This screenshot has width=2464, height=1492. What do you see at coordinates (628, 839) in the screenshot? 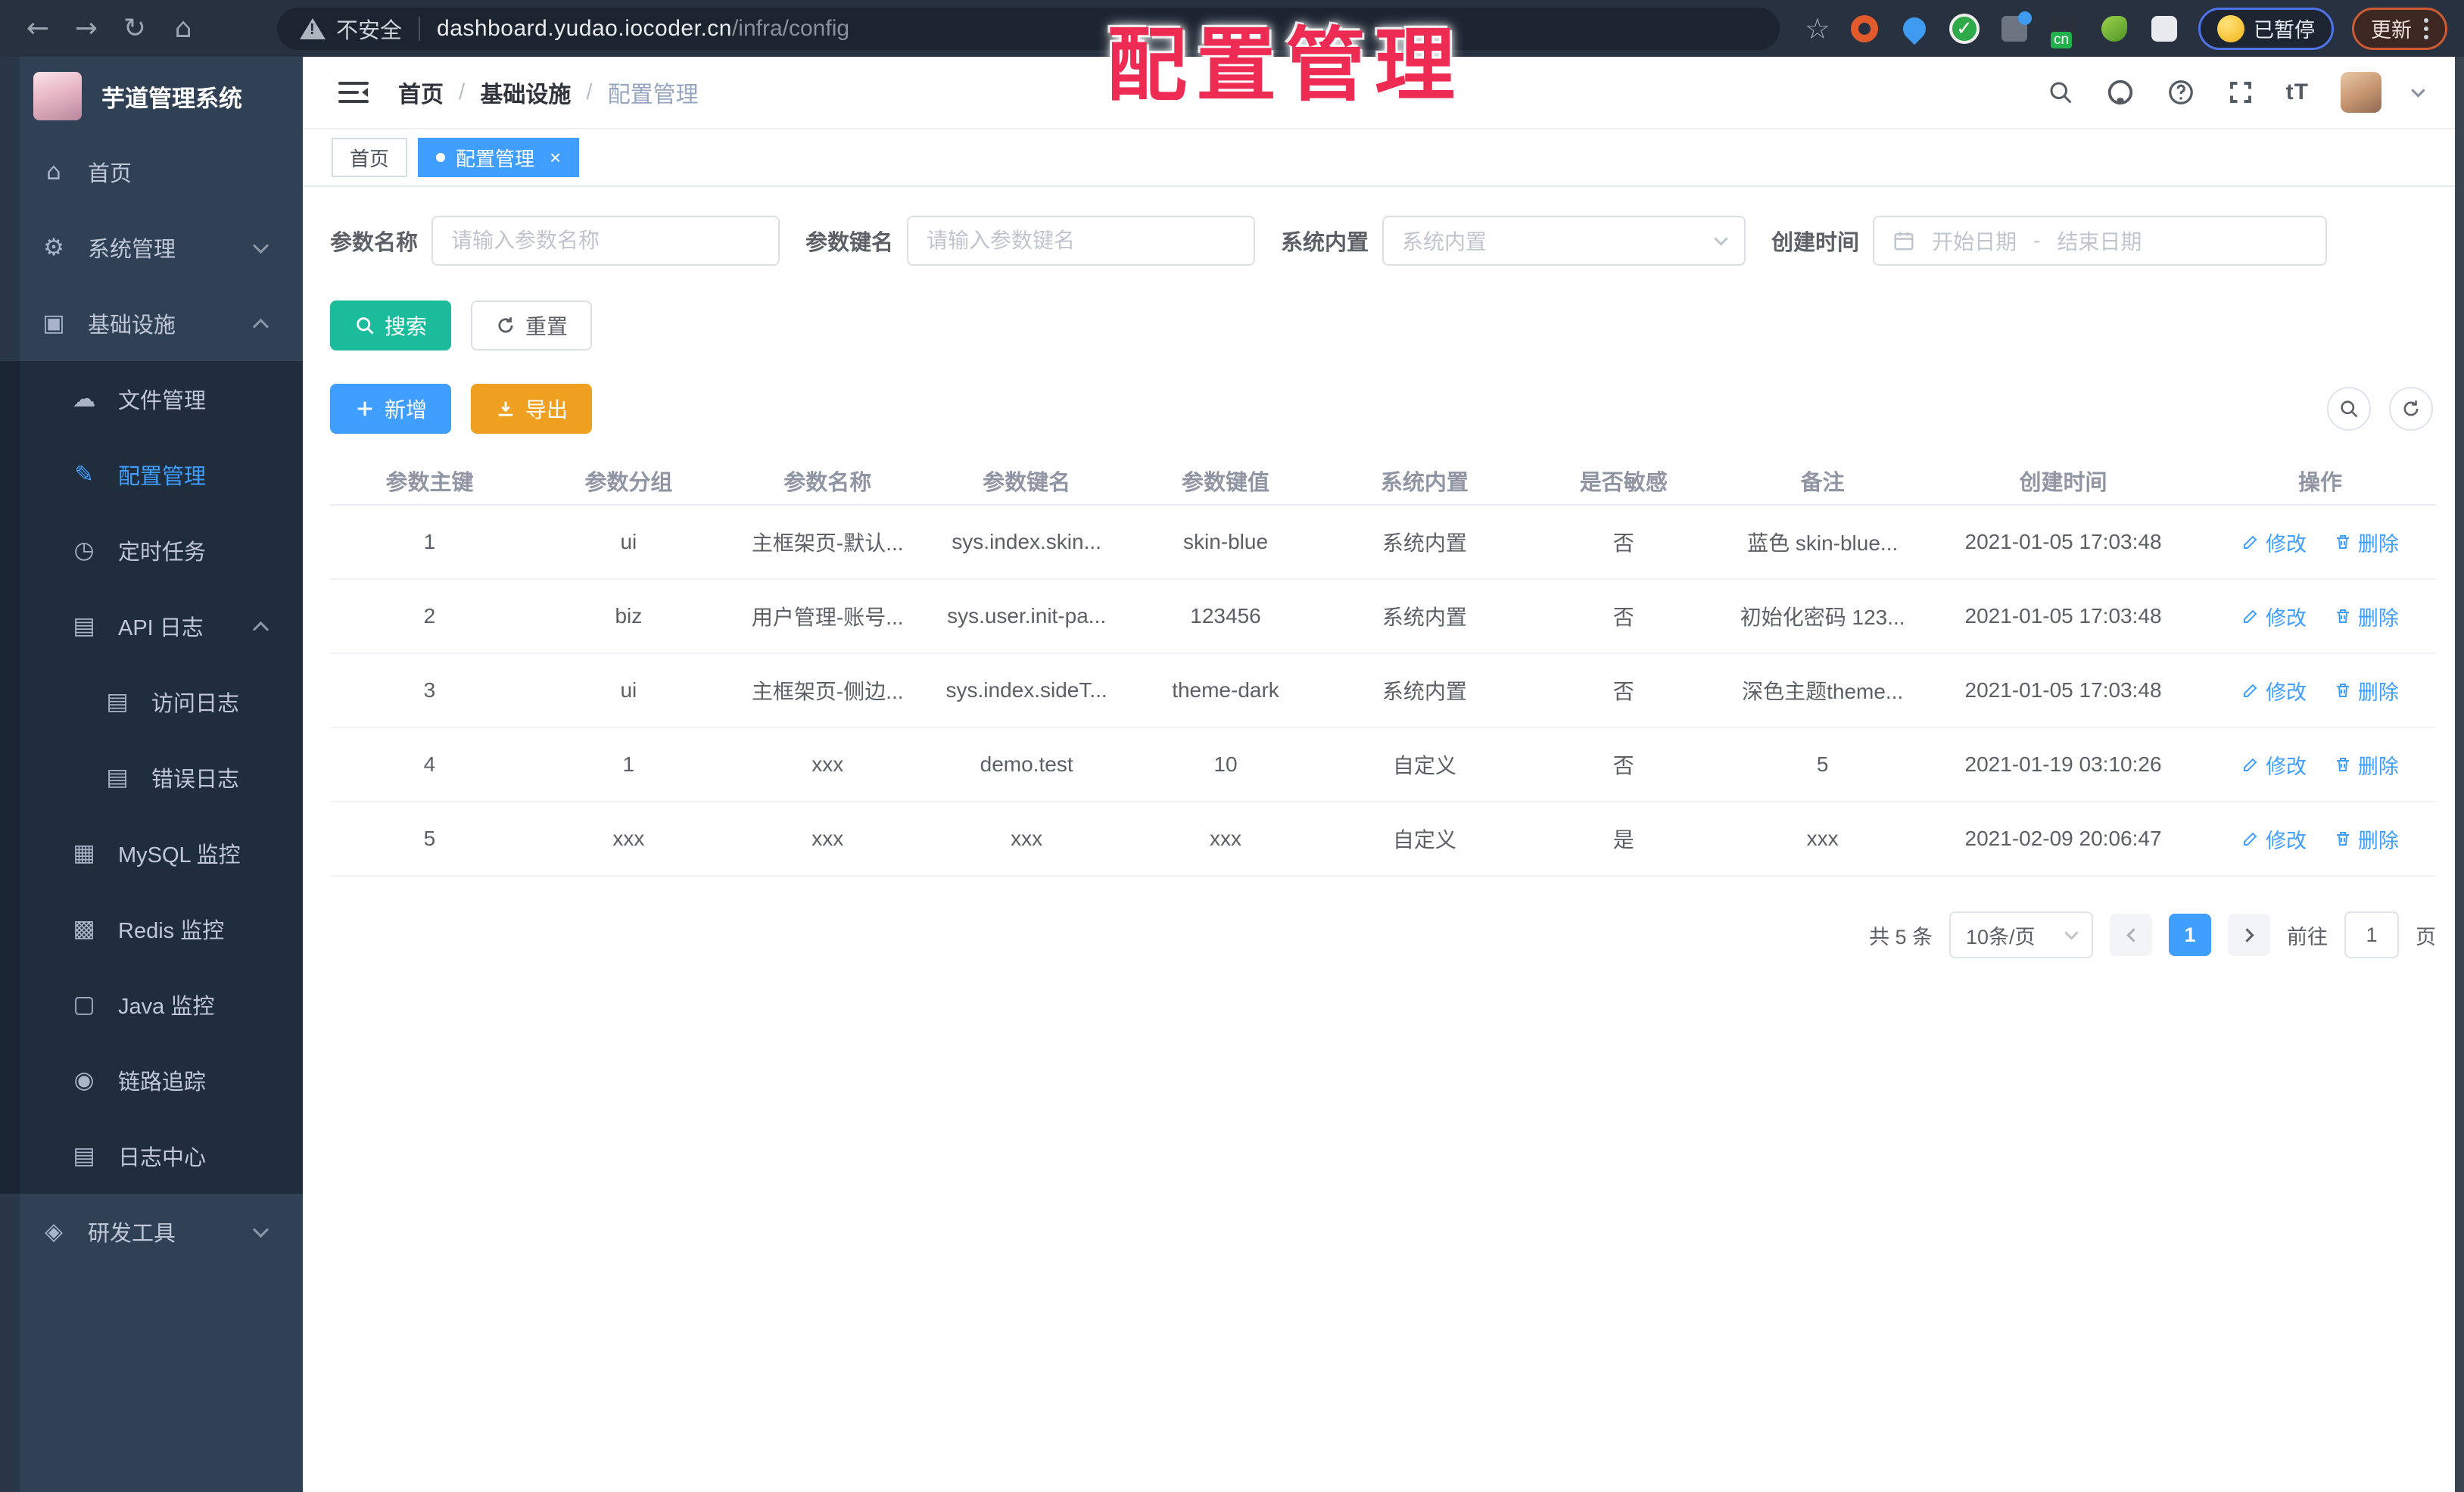
I see `cell-group: xxx` at bounding box center [628, 839].